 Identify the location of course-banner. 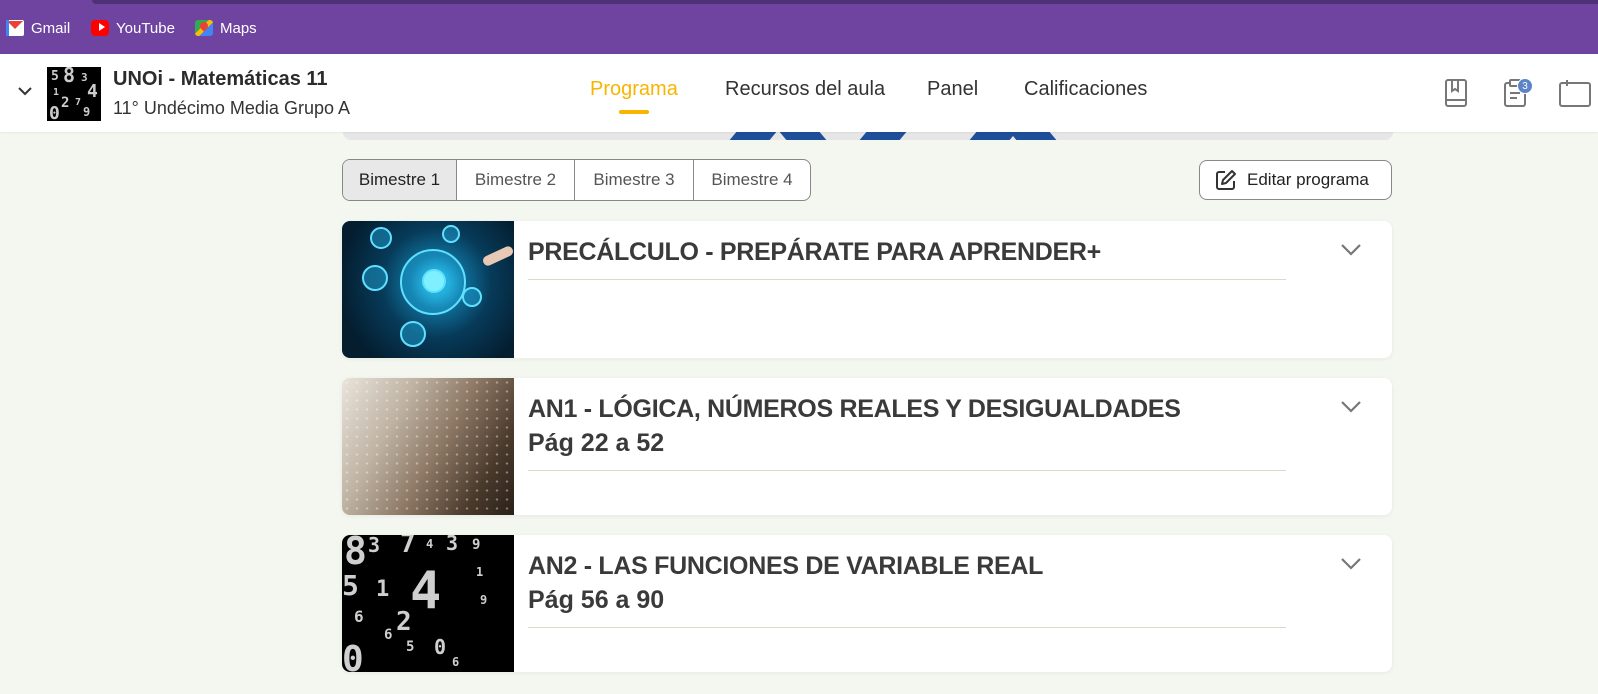
(868, 136).